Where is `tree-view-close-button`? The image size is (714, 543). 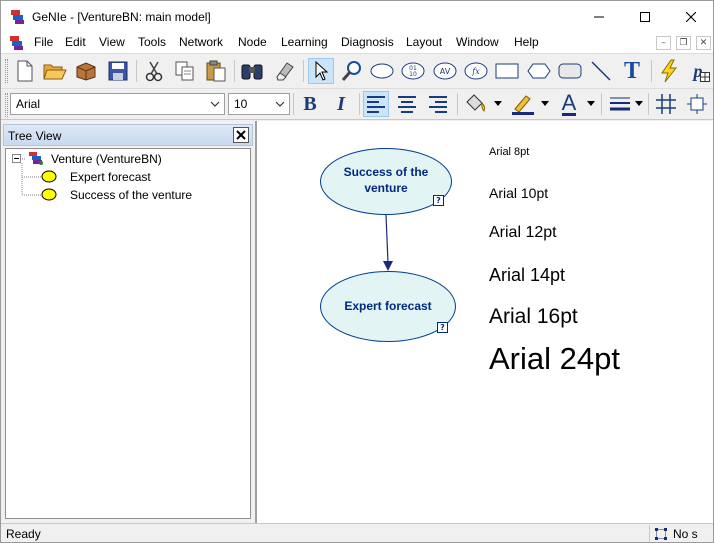
tree-view-close-button is located at coordinates (241, 135).